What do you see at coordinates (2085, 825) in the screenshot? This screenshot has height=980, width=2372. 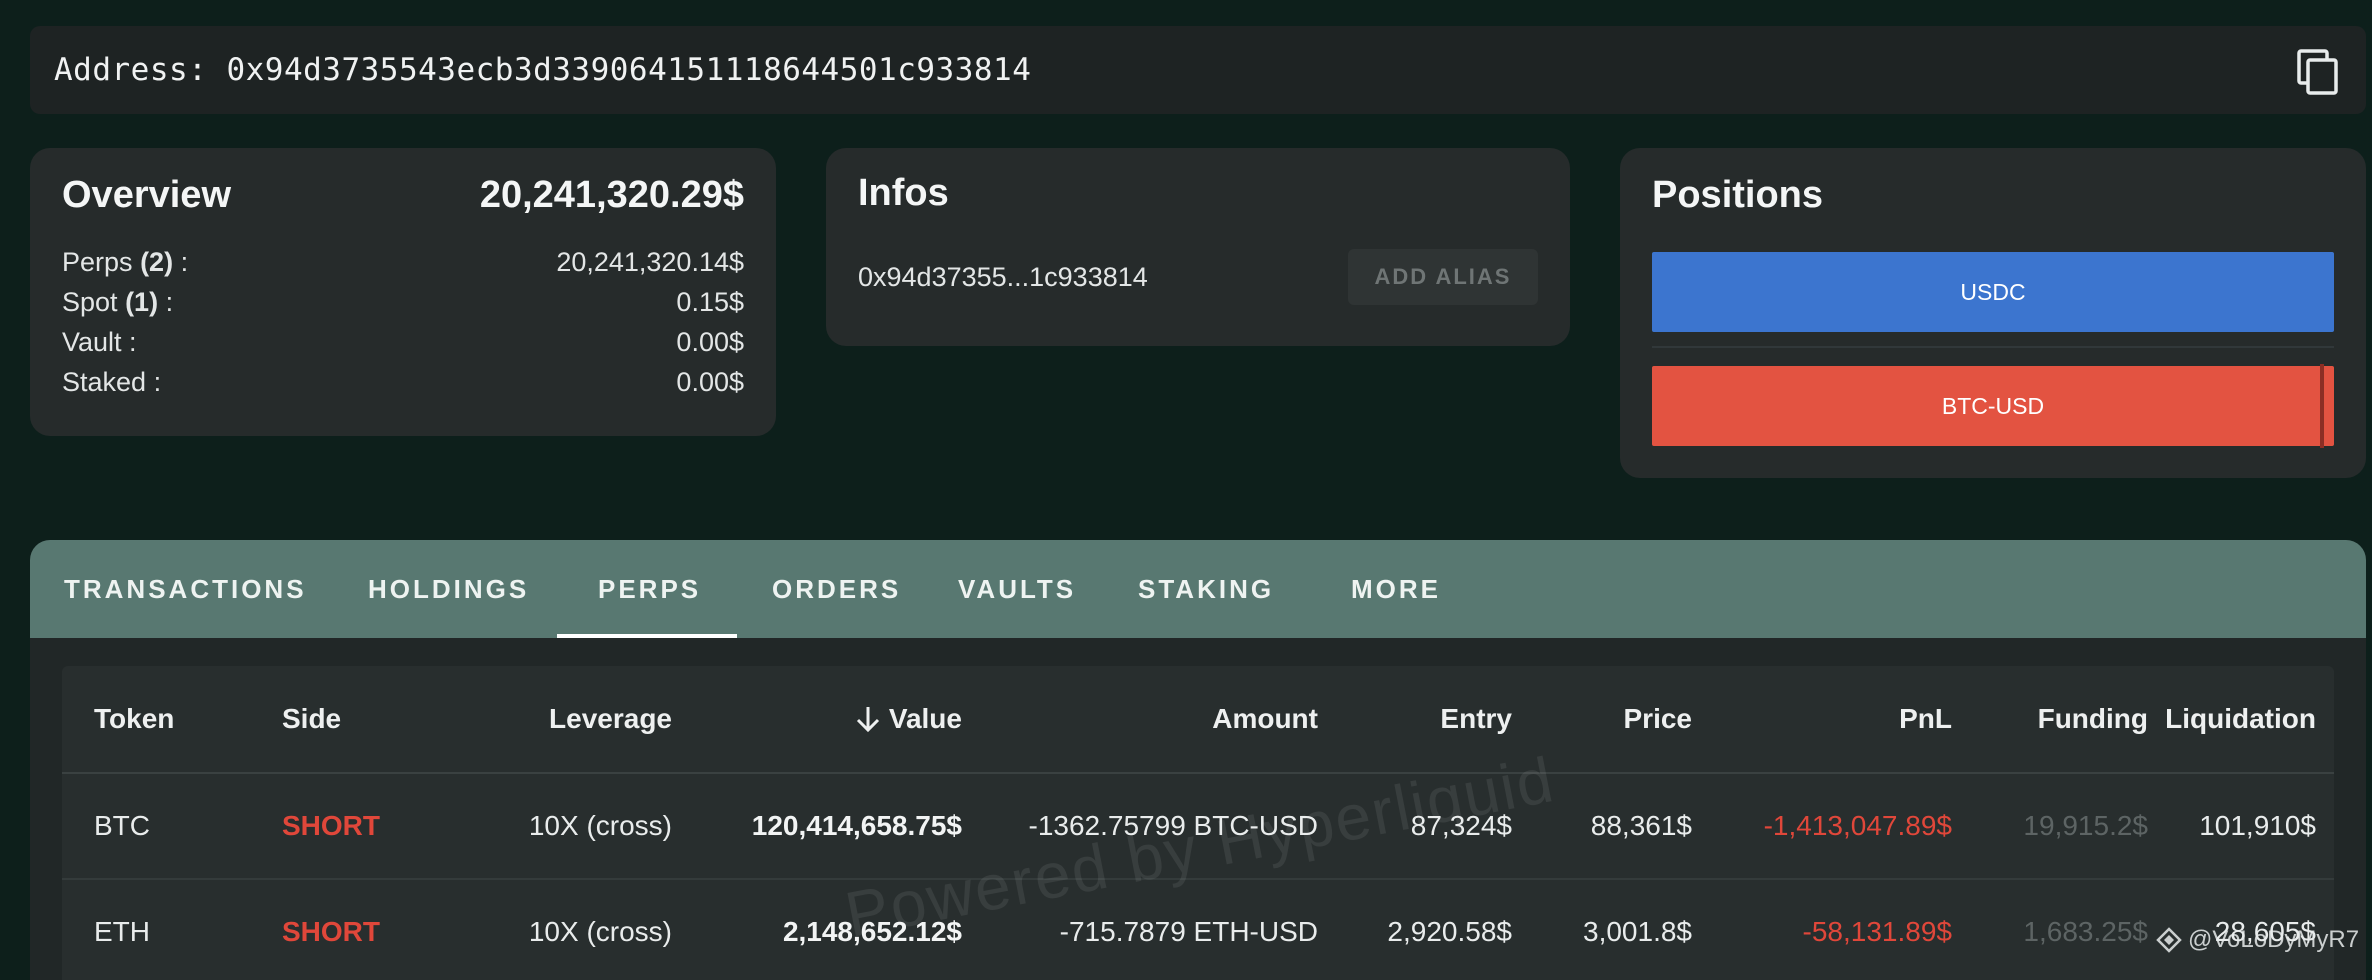 I see `cell-funding: 19,915.2$` at bounding box center [2085, 825].